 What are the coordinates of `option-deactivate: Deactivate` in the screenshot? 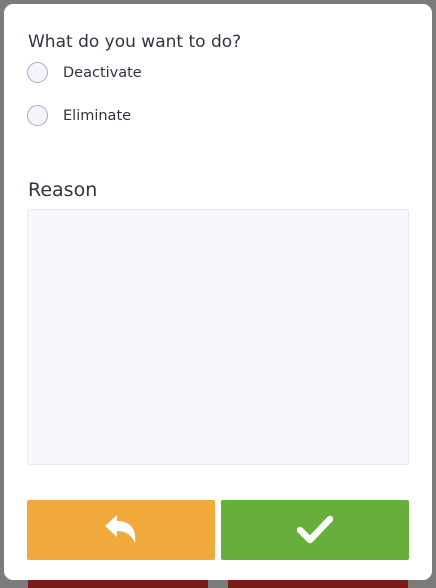 It's located at (84, 72).